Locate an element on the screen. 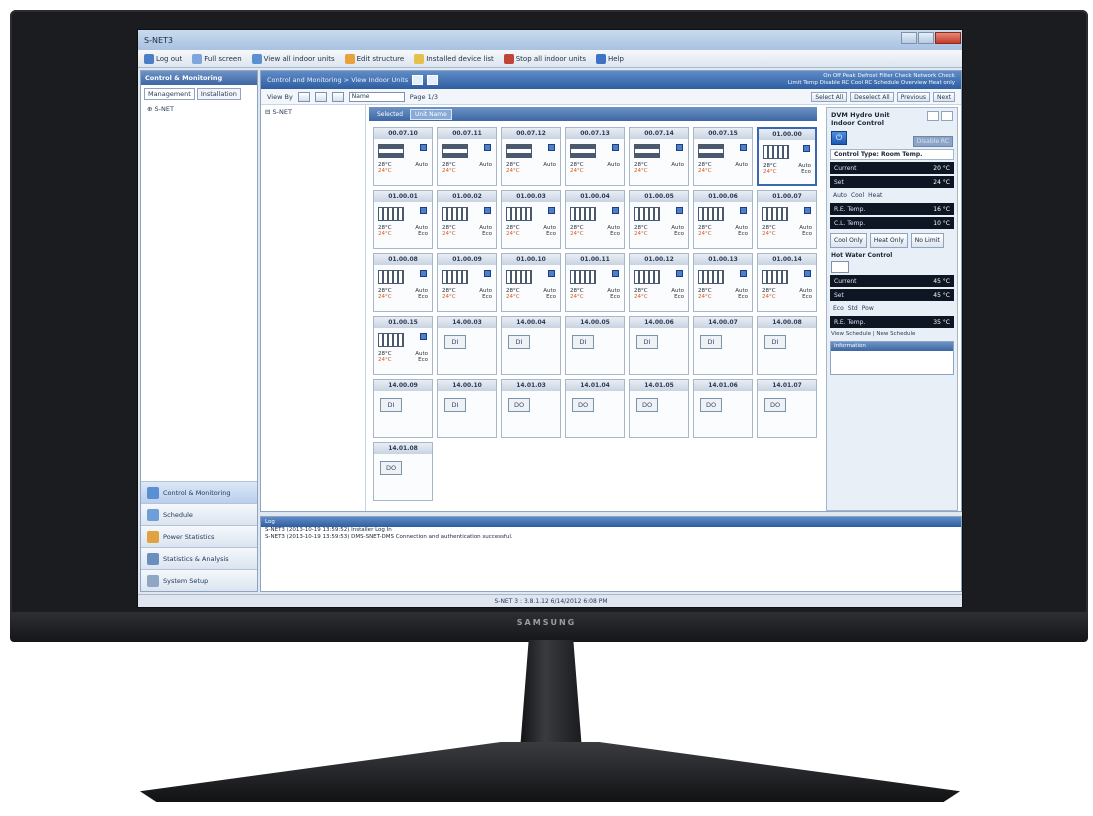  unit-card: 14.01.08 DO is located at coordinates (403, 471).